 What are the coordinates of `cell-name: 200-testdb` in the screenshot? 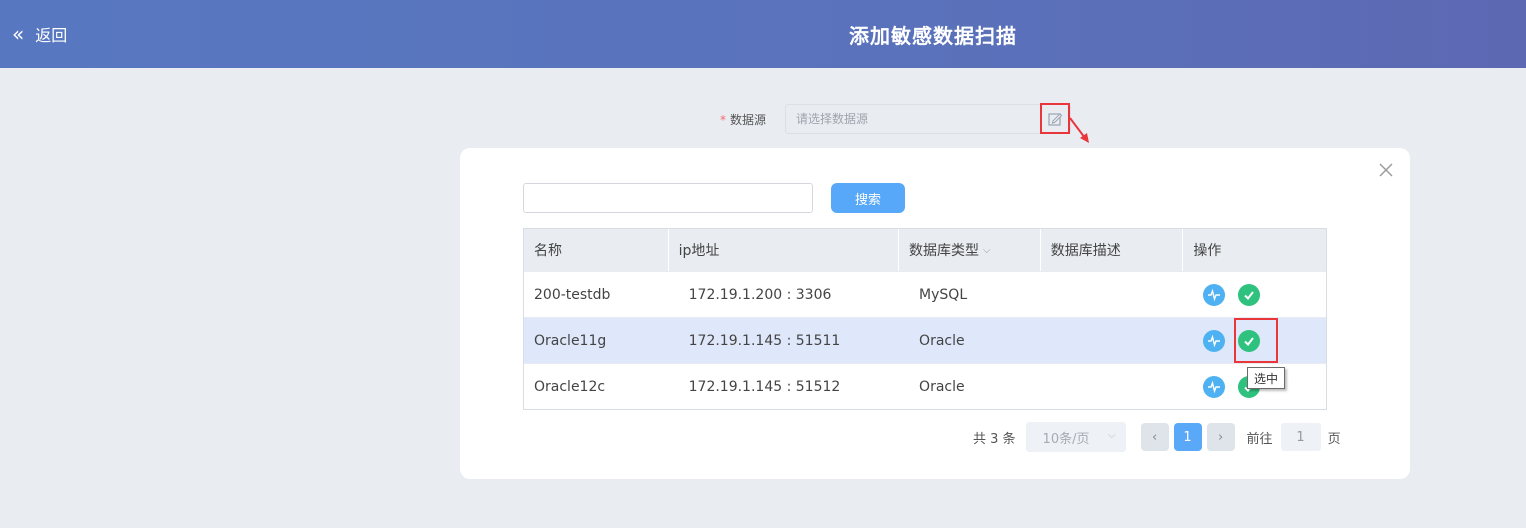 It's located at (572, 294).